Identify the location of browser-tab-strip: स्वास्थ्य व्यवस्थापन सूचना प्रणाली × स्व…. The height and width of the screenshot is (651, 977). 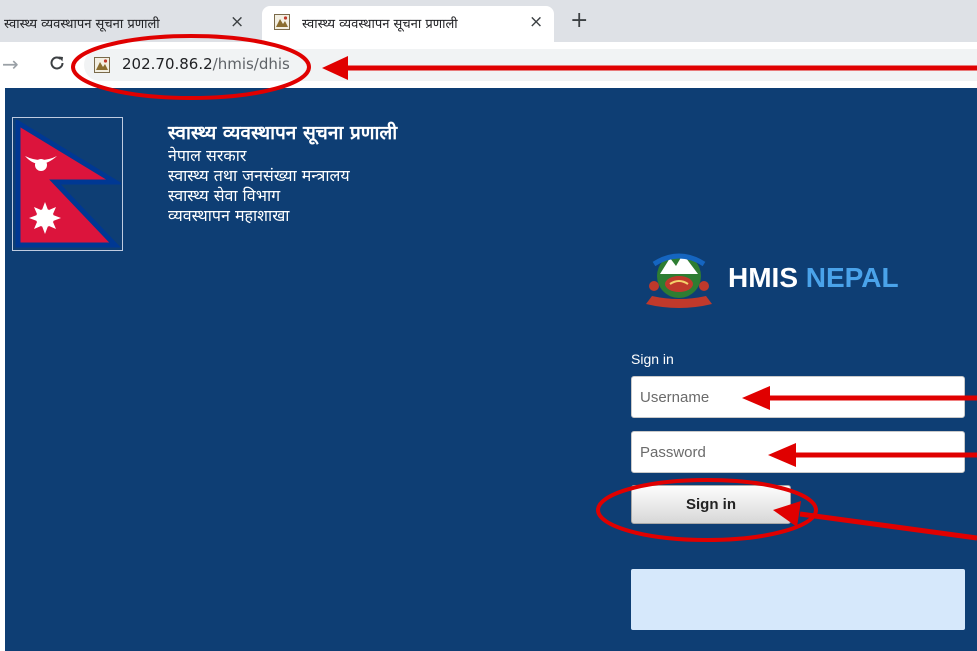
(488, 21).